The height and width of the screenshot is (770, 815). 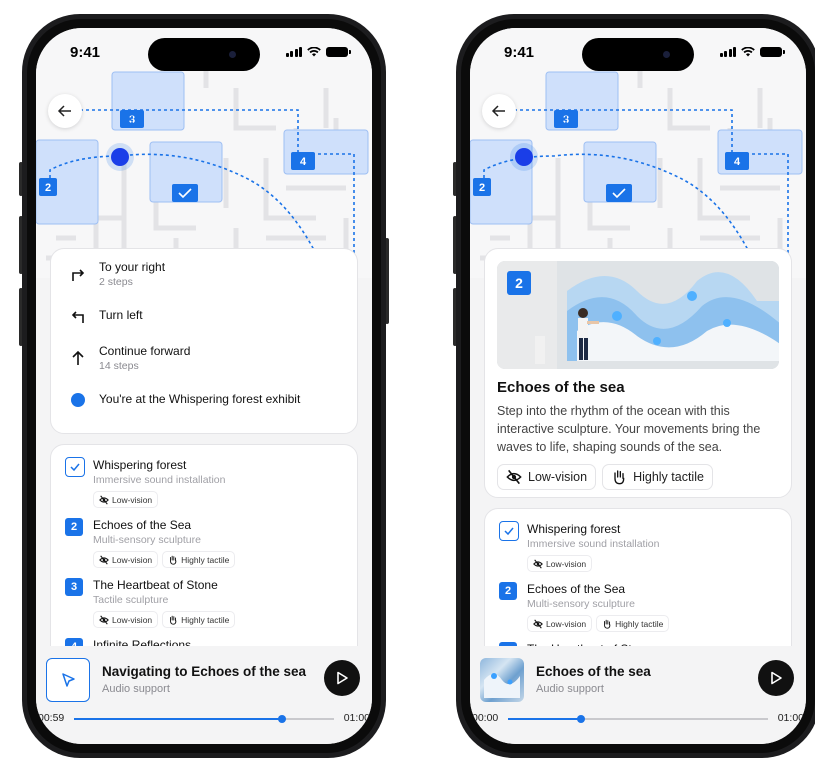 What do you see at coordinates (212, 364) in the screenshot?
I see `direction-step: Continue forward 14 steps` at bounding box center [212, 364].